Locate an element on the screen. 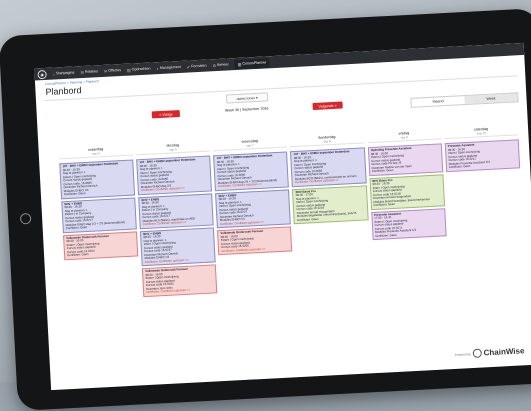 Image resolution: width=531 pixels, height=411 pixels. tablet-home-button is located at coordinates (25, 218).